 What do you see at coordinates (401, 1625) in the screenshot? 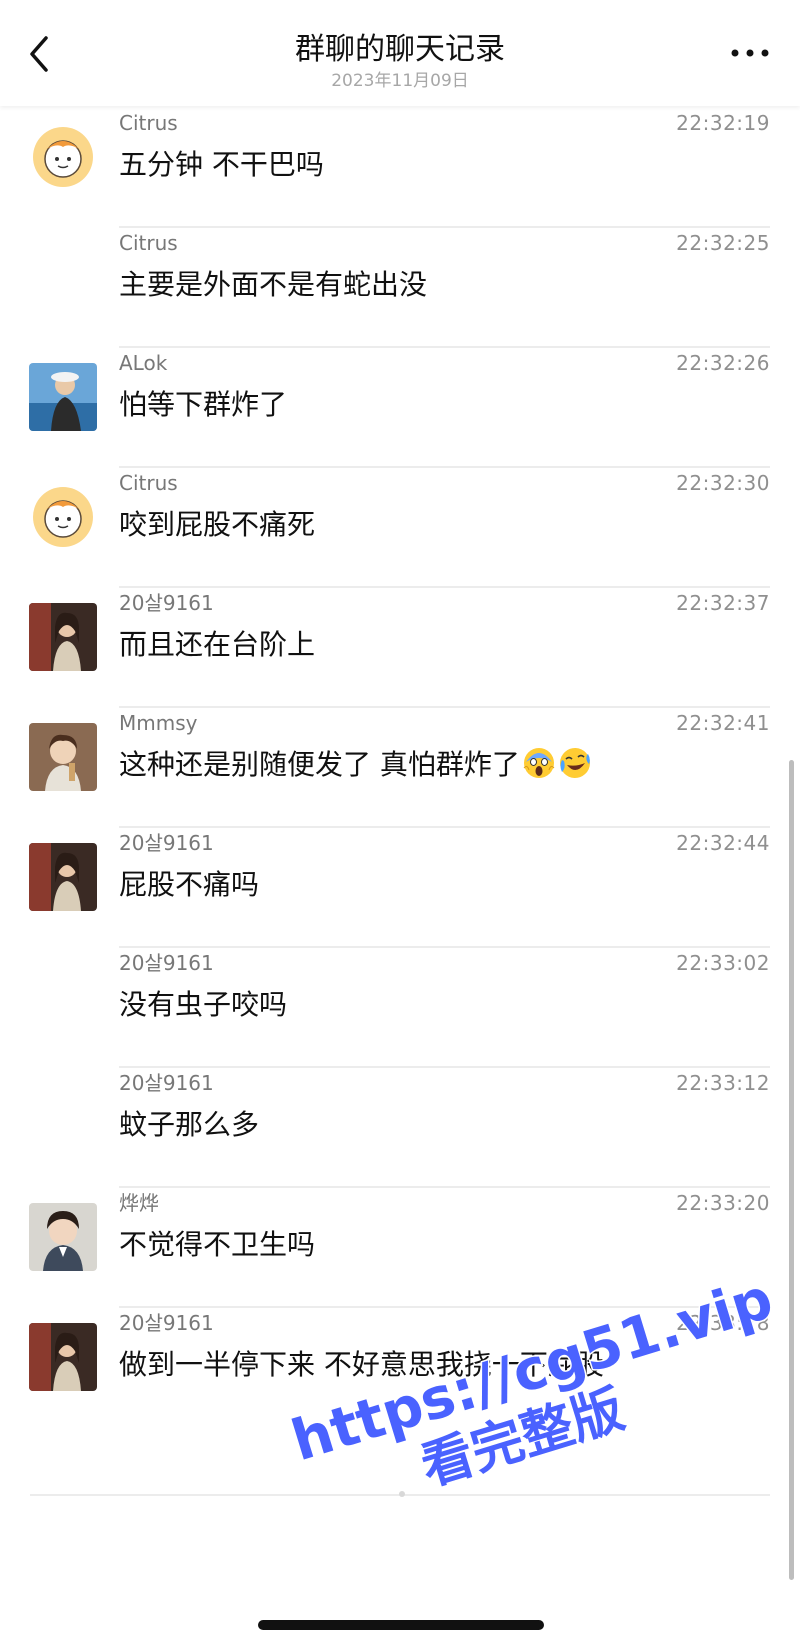
I see `home-indicator` at bounding box center [401, 1625].